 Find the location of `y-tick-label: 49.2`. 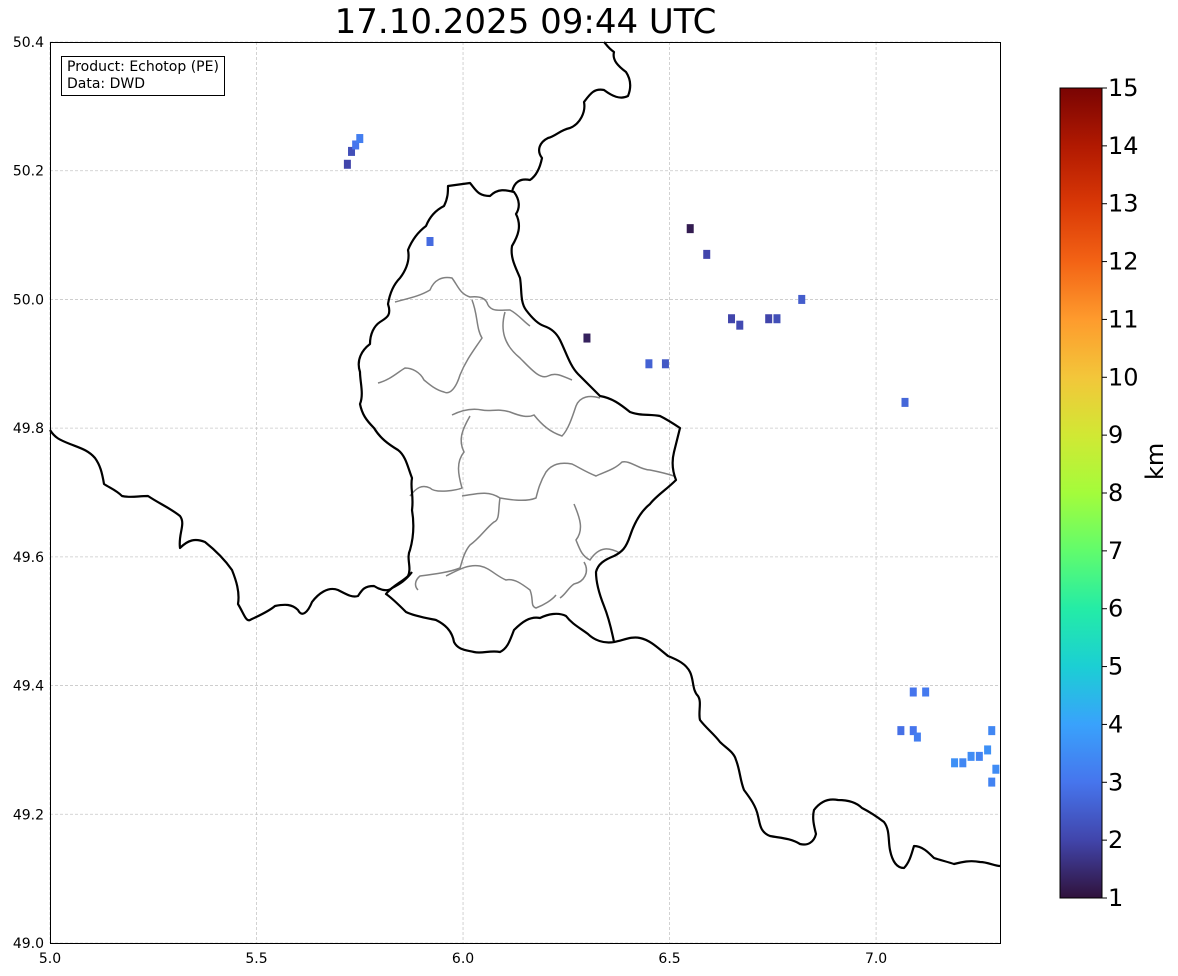

y-tick-label: 49.2 is located at coordinates (28, 815).